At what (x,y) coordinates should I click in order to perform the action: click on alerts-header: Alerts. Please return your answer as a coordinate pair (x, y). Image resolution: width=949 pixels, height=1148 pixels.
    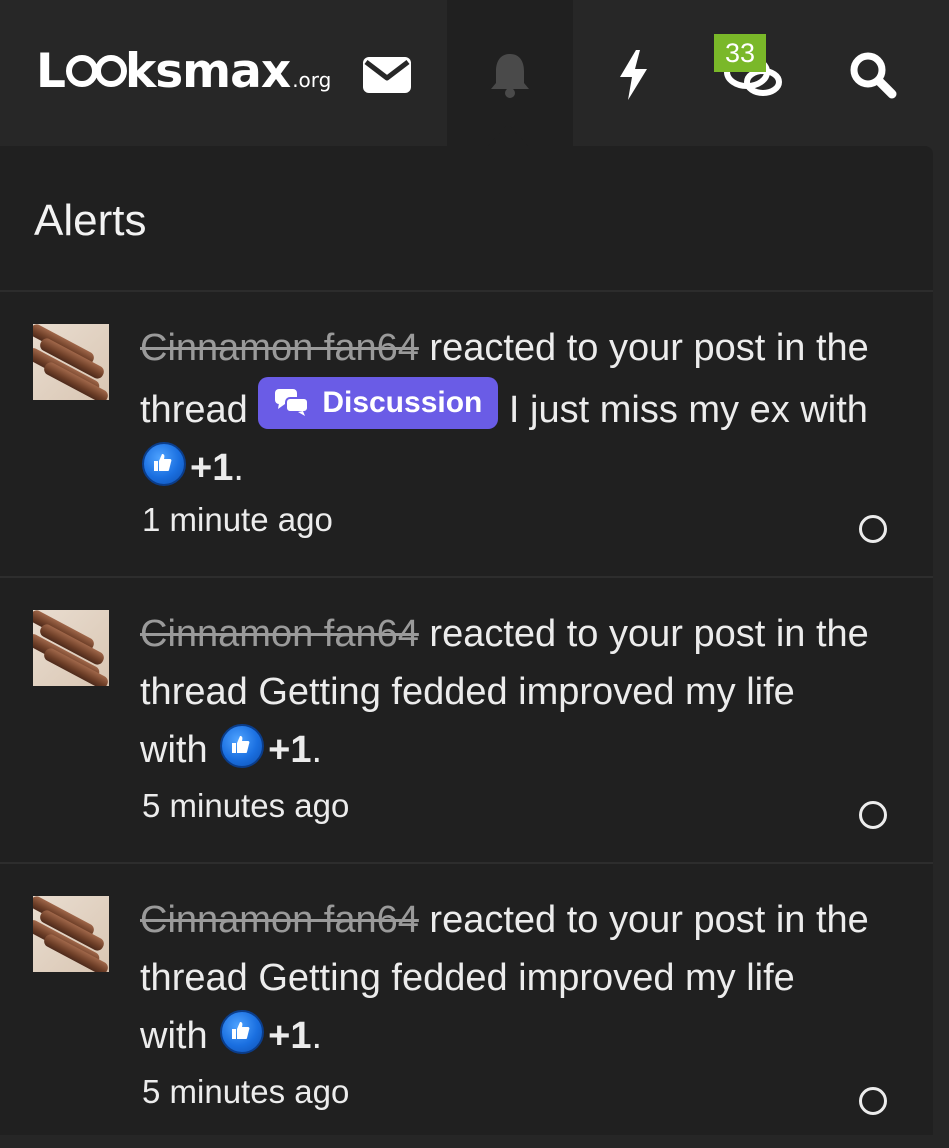
    Looking at the image, I should click on (466, 219).